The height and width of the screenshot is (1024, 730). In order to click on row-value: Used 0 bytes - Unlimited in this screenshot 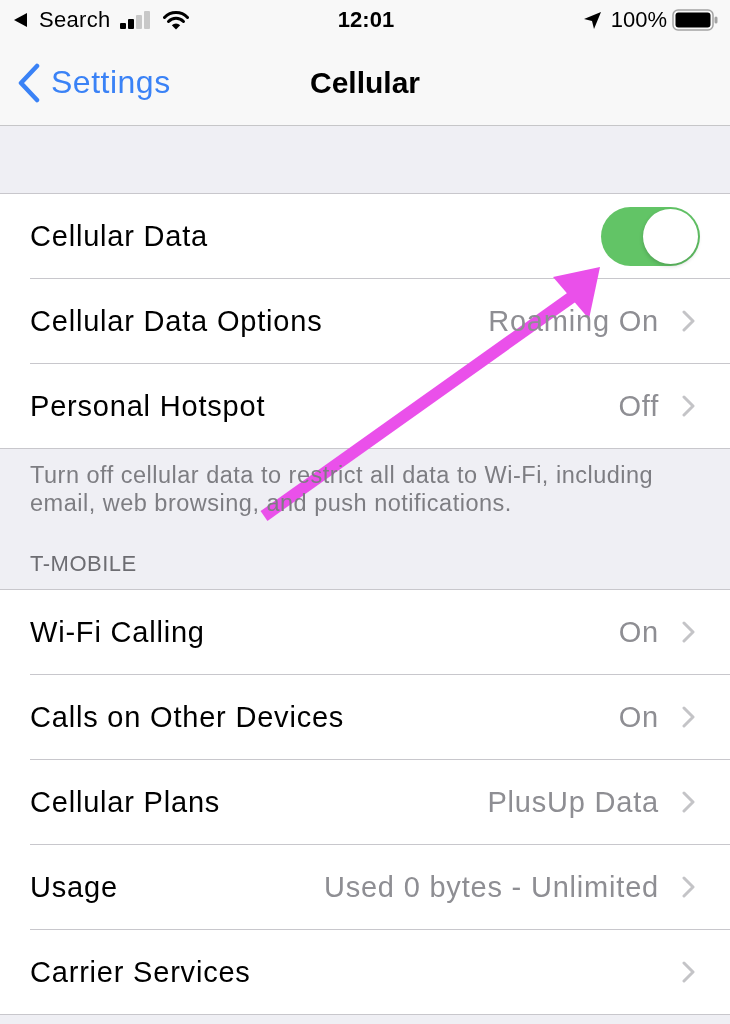, I will do `click(491, 887)`.